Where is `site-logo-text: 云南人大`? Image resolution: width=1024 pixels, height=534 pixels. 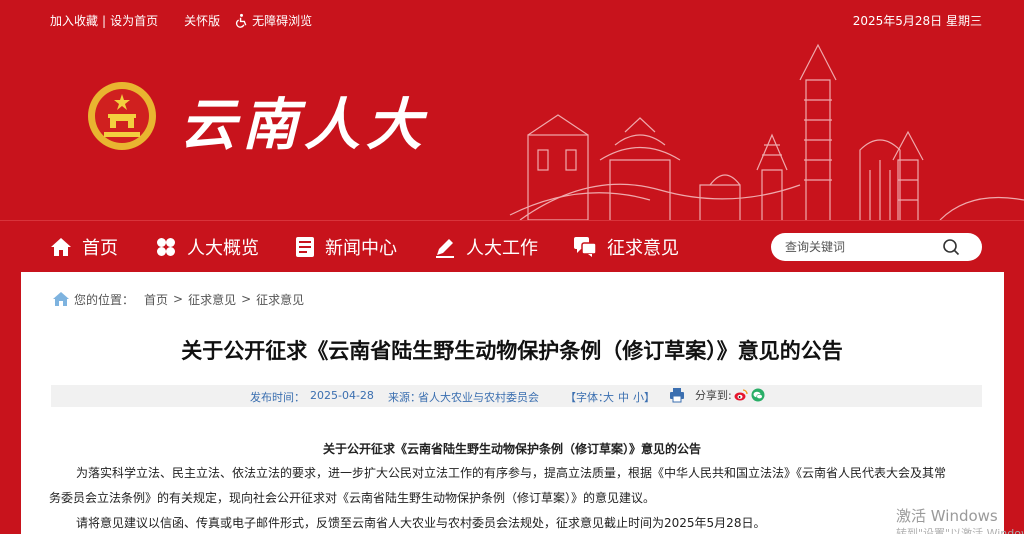 site-logo-text: 云南人大 is located at coordinates (304, 125).